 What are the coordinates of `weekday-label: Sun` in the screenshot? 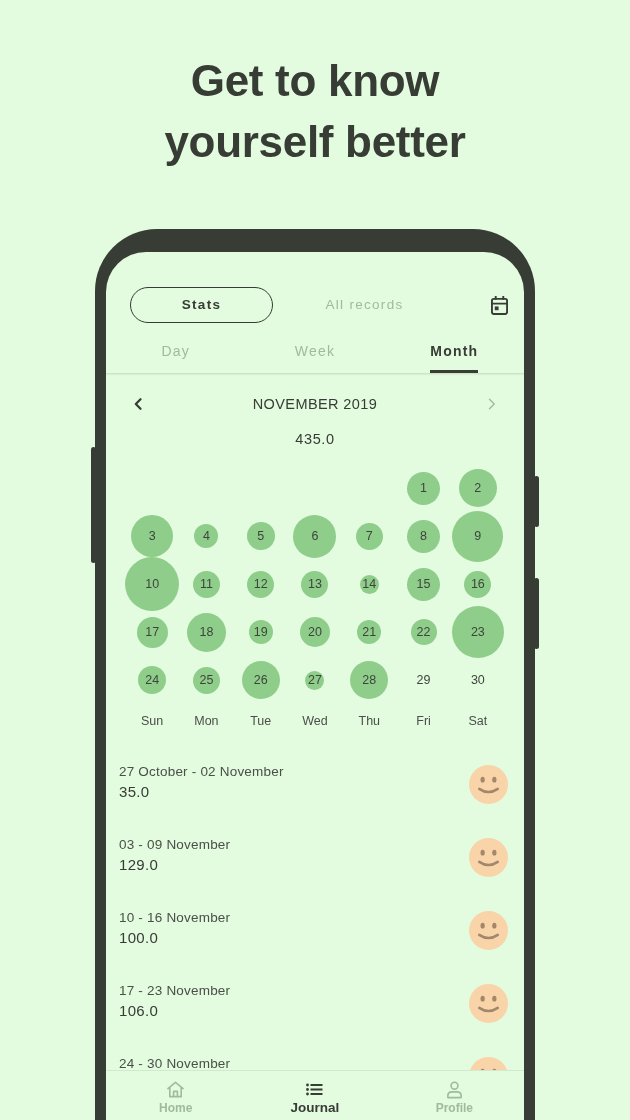 It's located at (152, 721).